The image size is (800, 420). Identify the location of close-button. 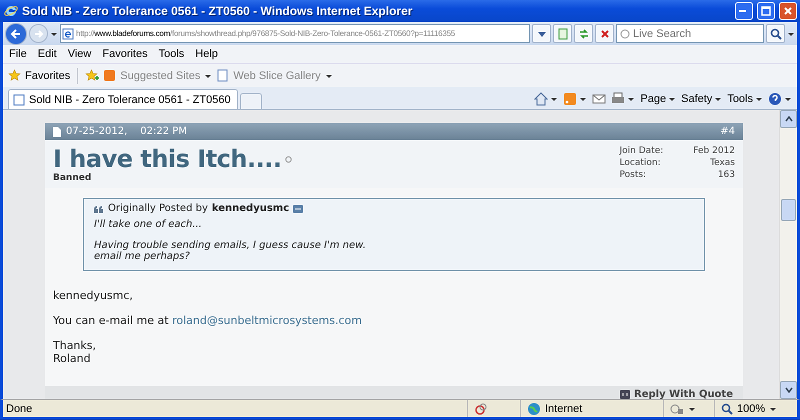
(788, 11).